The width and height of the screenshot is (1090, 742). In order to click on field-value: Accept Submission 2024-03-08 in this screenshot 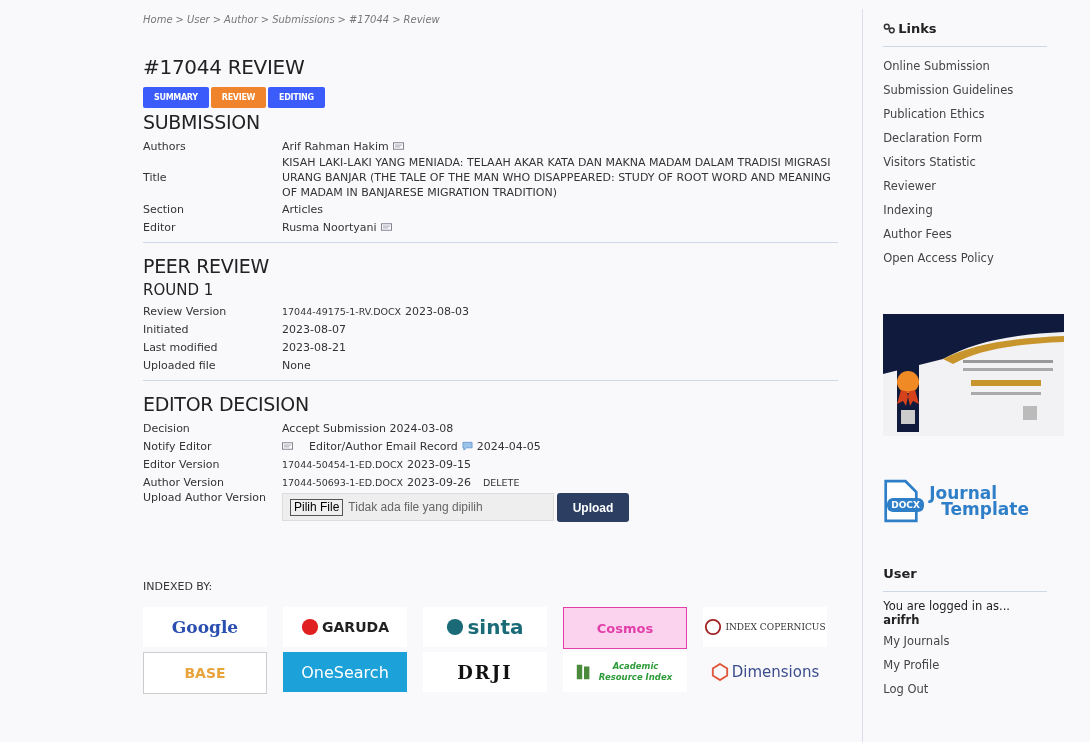, I will do `click(368, 428)`.